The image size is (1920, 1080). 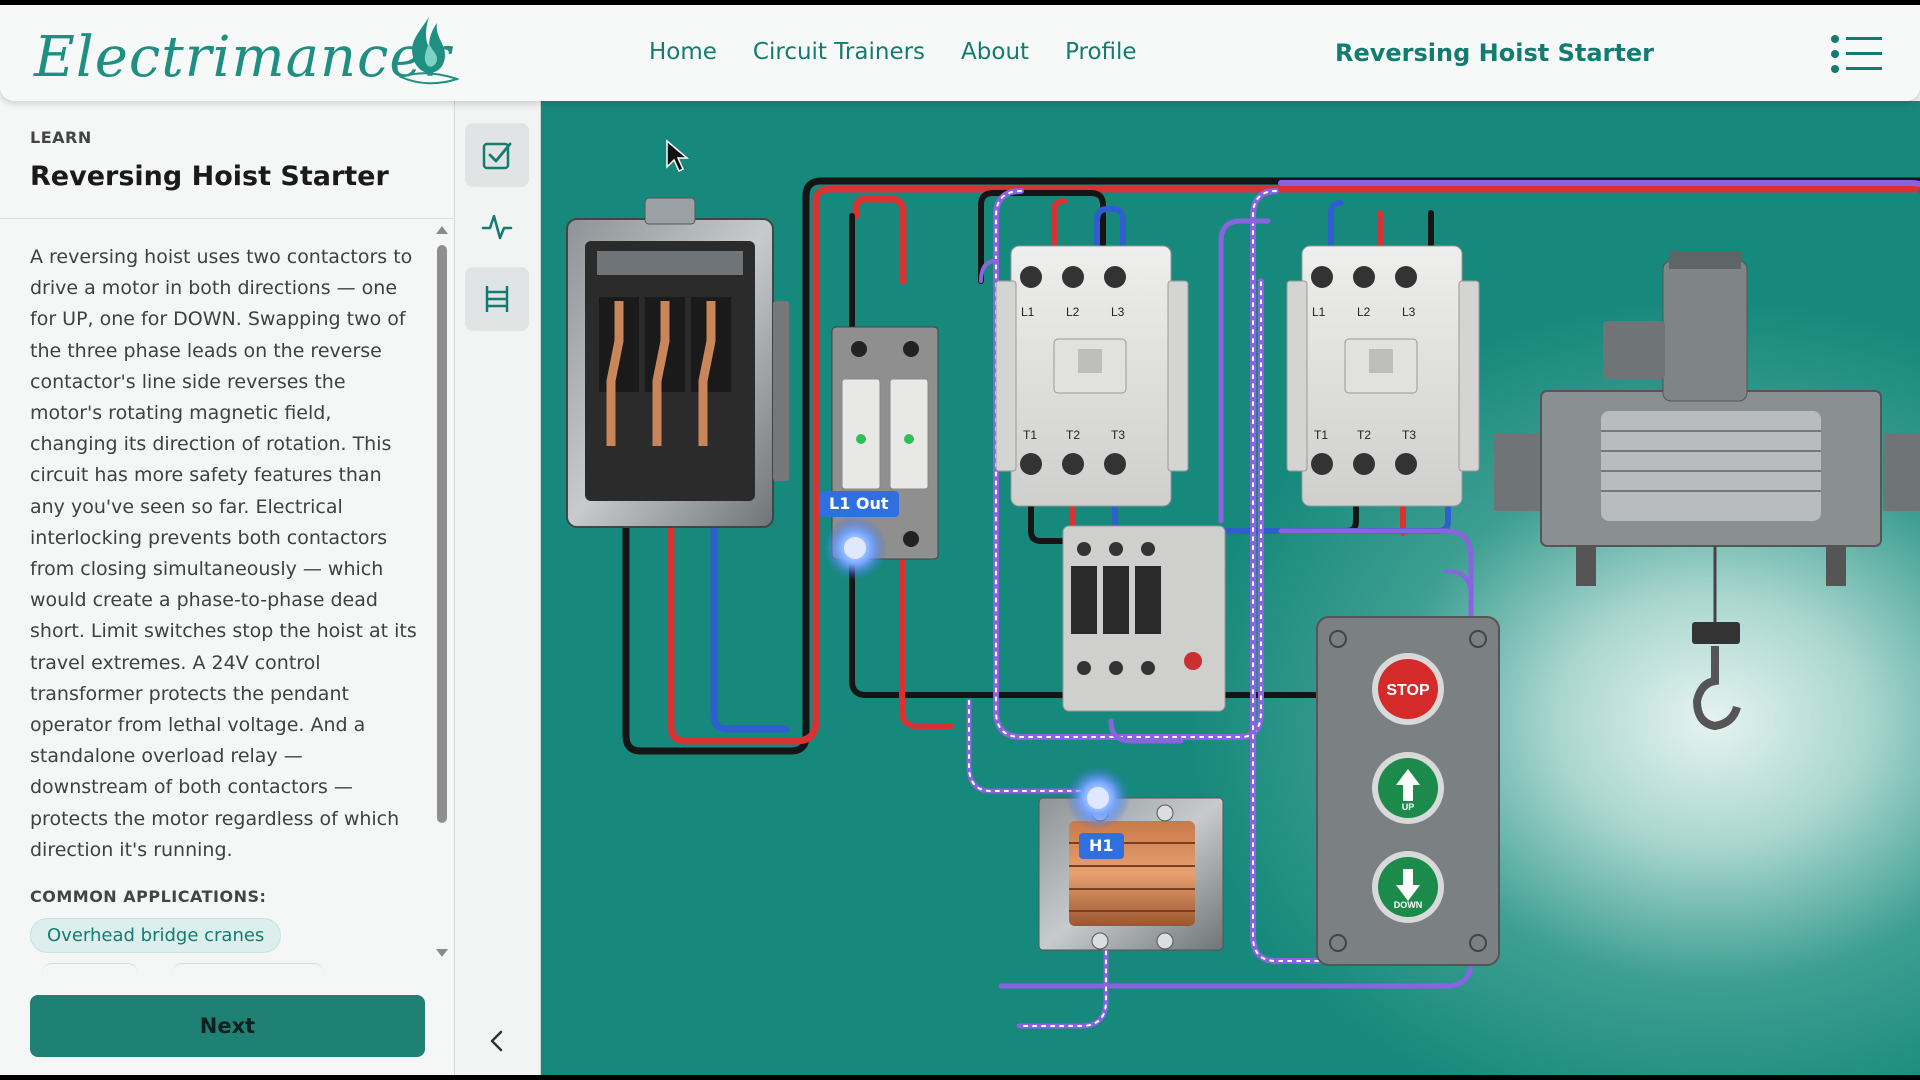 I want to click on down-button: DOWN, so click(x=1408, y=905).